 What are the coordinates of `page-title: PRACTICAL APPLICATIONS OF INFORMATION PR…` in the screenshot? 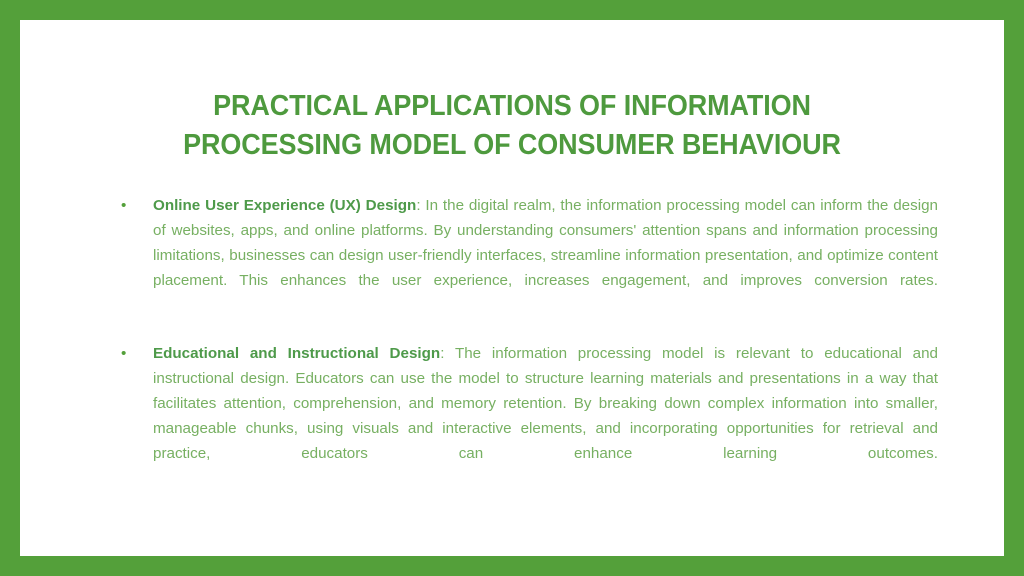 It's located at (512, 126).